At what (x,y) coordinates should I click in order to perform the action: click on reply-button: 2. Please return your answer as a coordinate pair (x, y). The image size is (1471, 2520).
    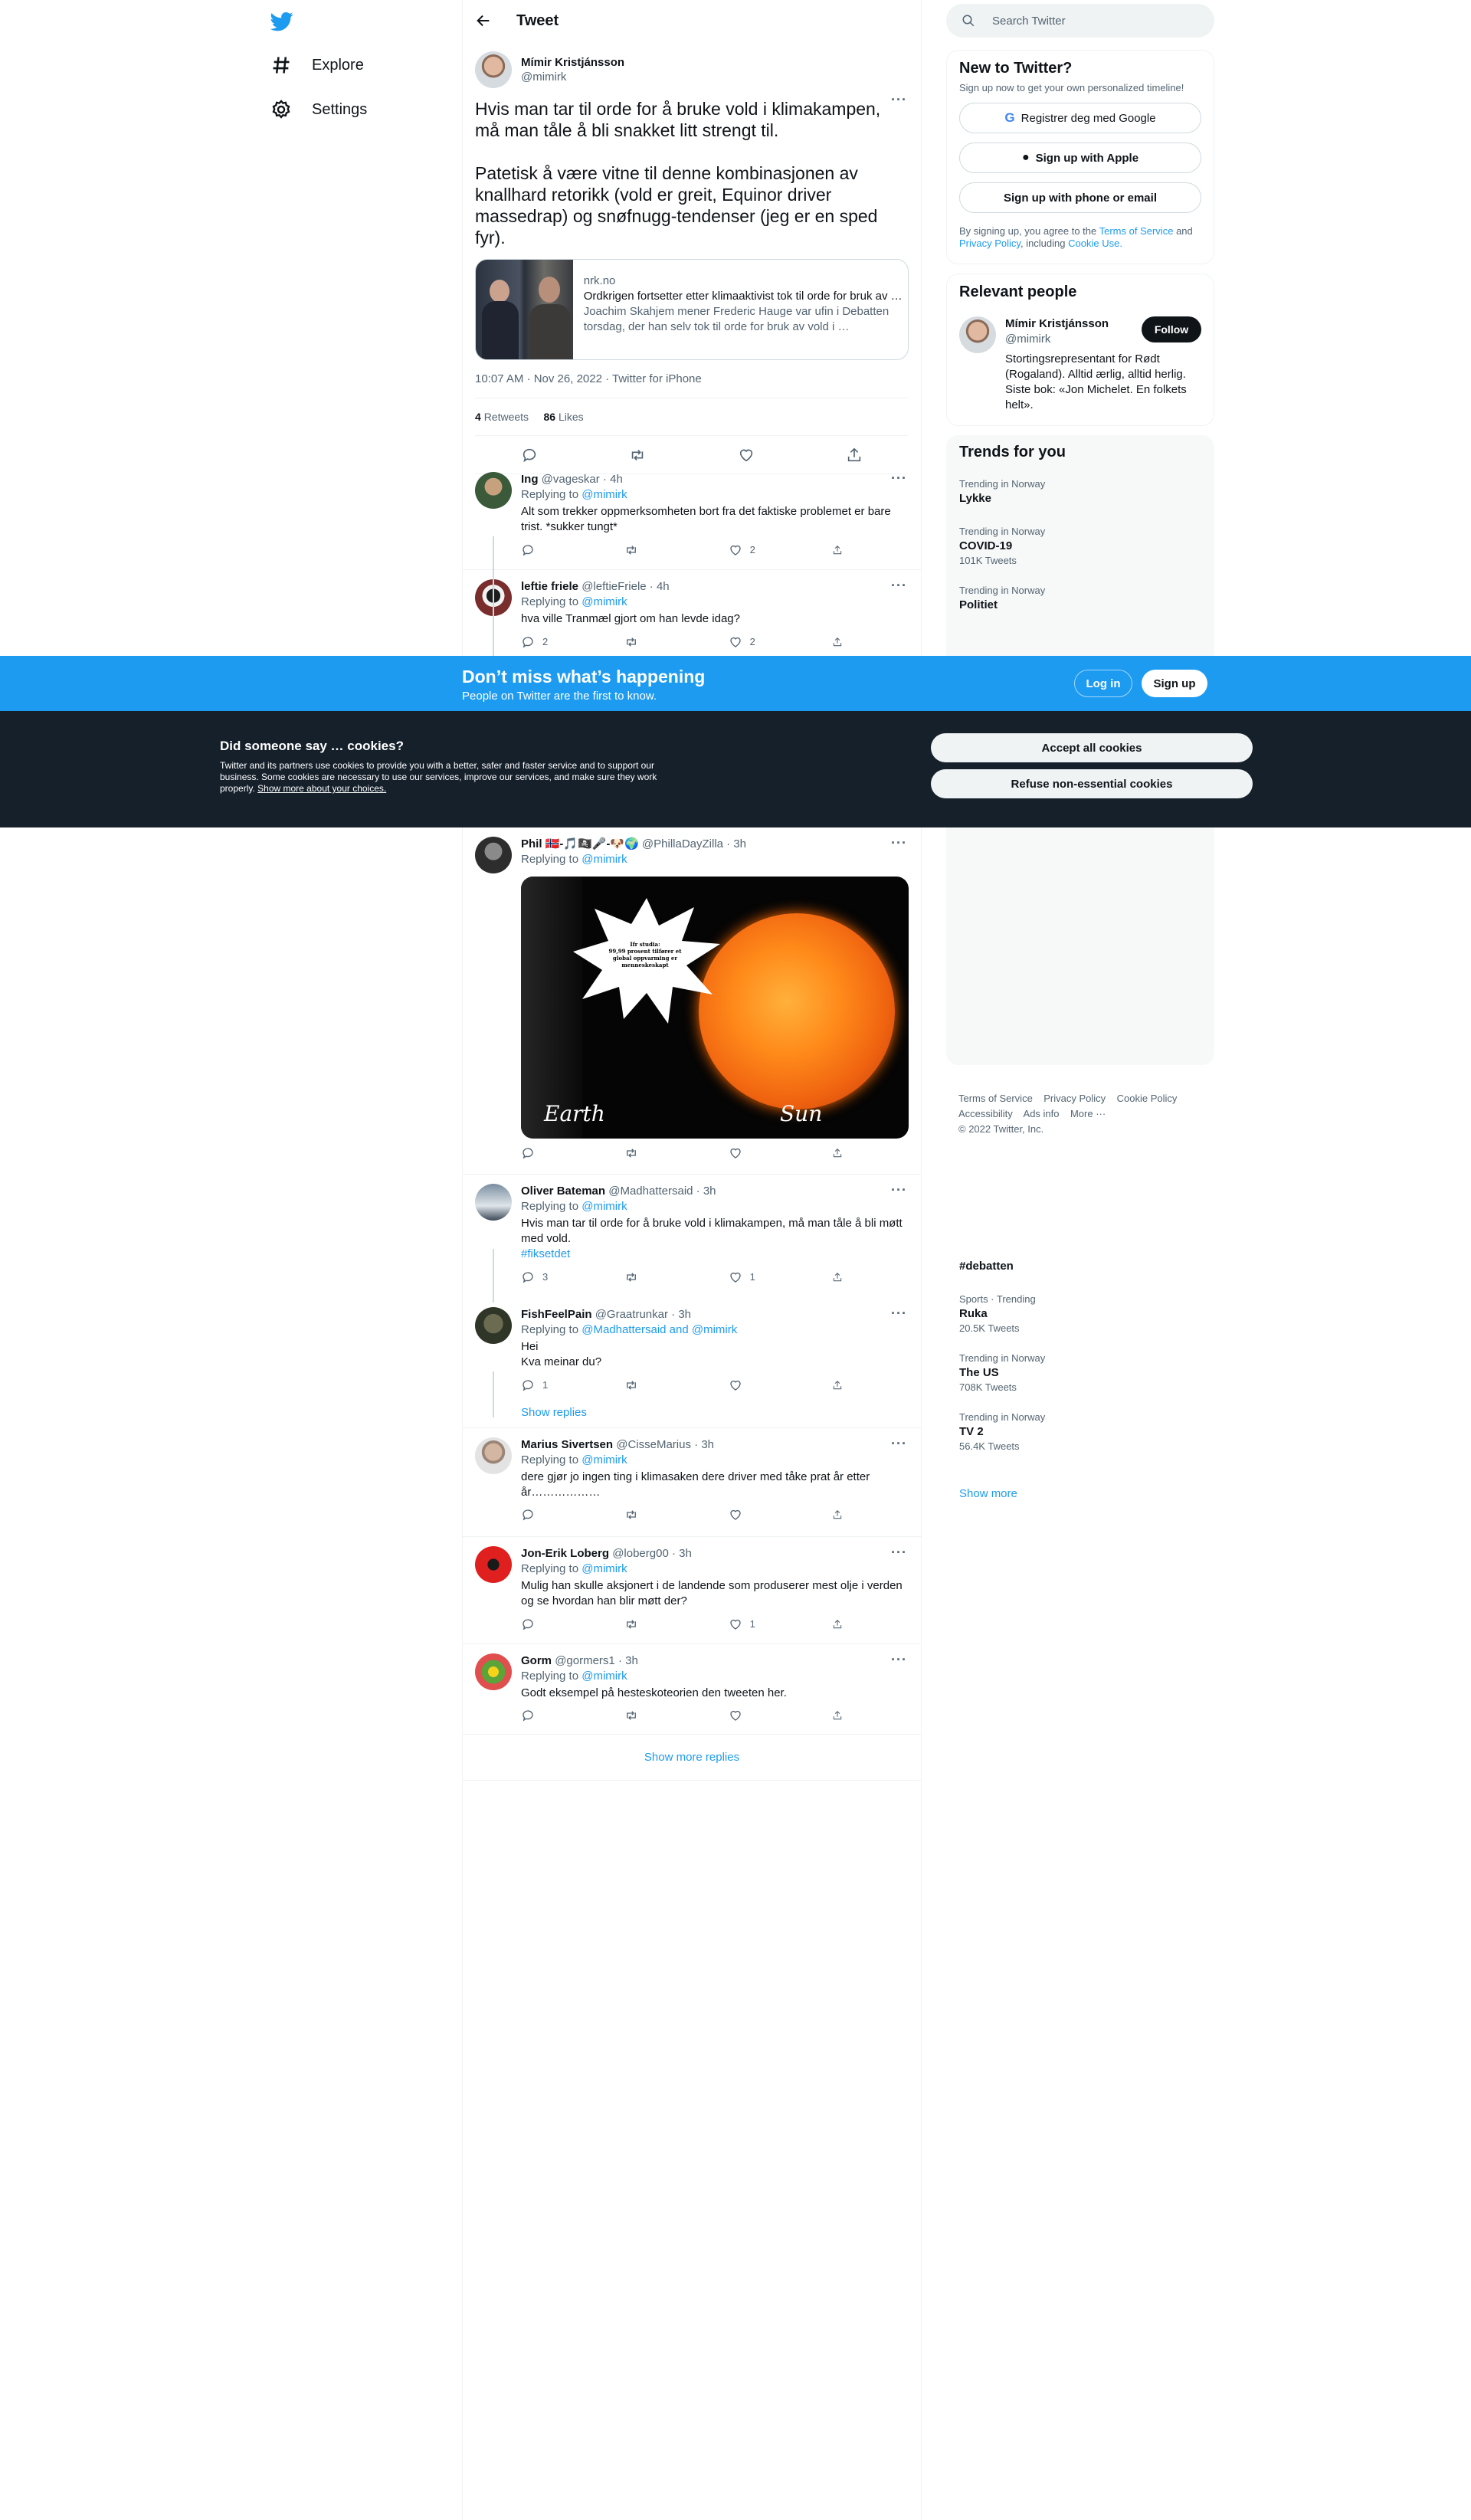
    Looking at the image, I should click on (555, 642).